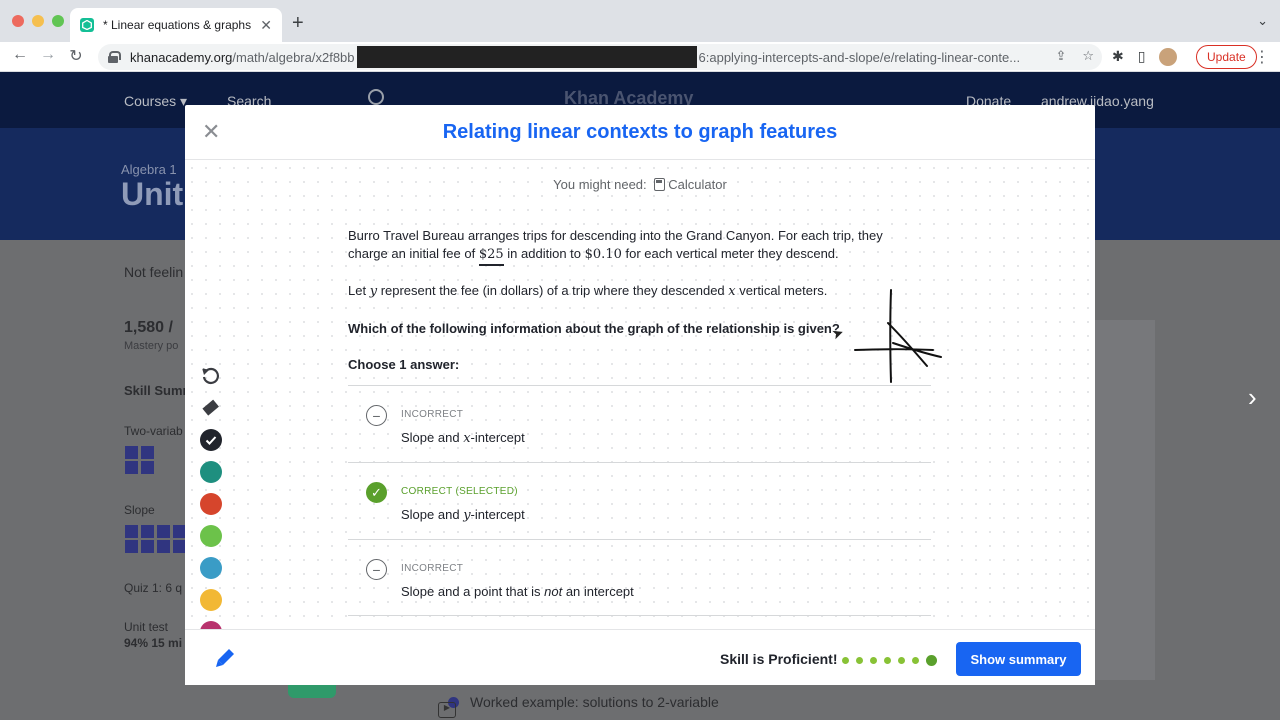  I want to click on pen-color-blue, so click(211, 568).